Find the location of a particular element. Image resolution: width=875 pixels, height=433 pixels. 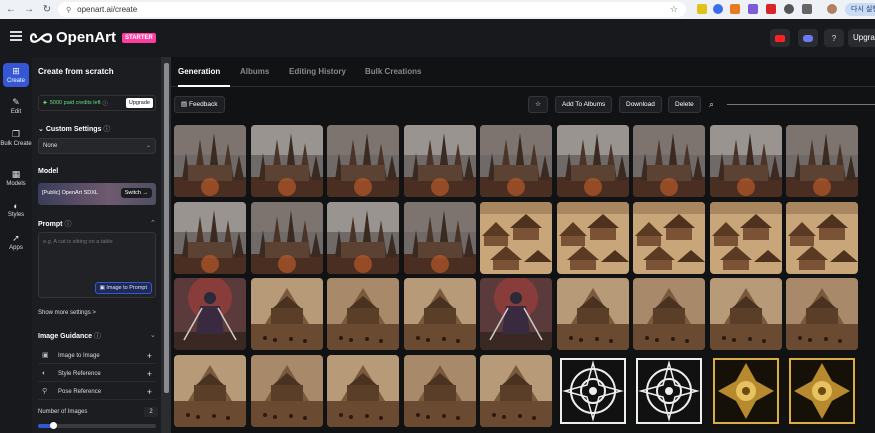

slider-knob is located at coordinates (53, 425).